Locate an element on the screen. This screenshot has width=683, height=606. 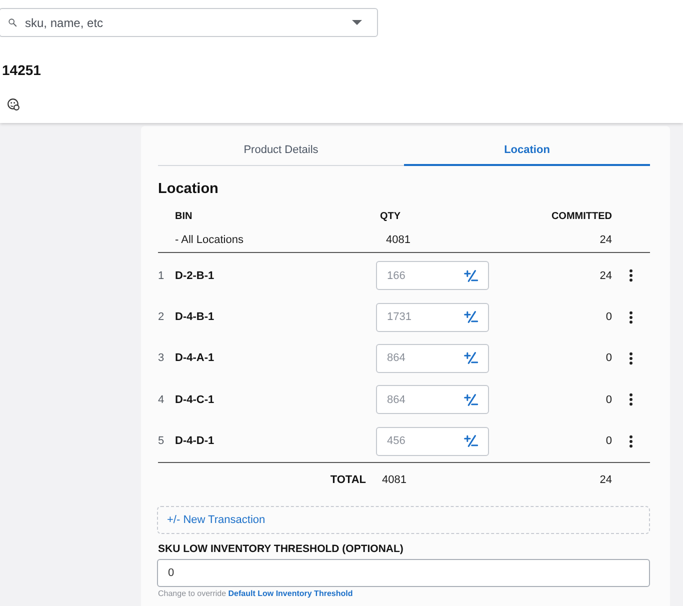
threshold-input: 0 is located at coordinates (403, 572).